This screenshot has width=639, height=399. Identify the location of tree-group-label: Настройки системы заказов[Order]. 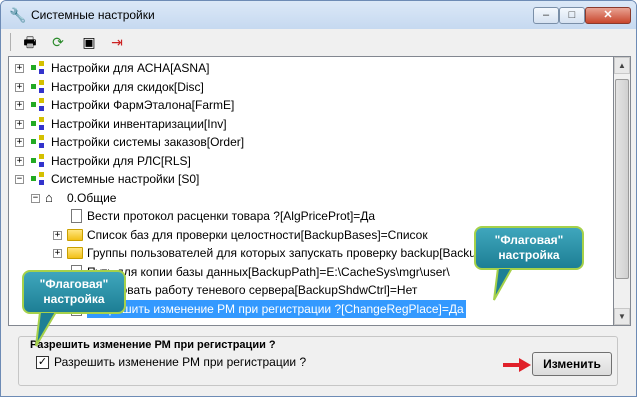
(148, 142).